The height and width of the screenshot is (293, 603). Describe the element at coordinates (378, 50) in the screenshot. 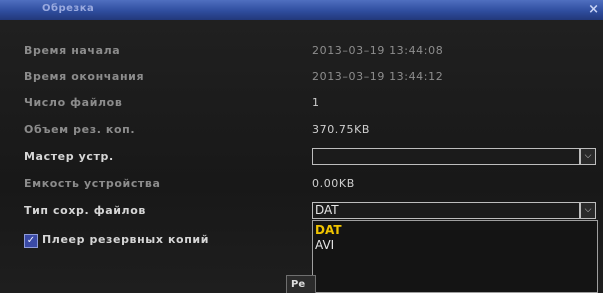

I see `start-time-value: 2013–03–19 13:44:08` at that location.